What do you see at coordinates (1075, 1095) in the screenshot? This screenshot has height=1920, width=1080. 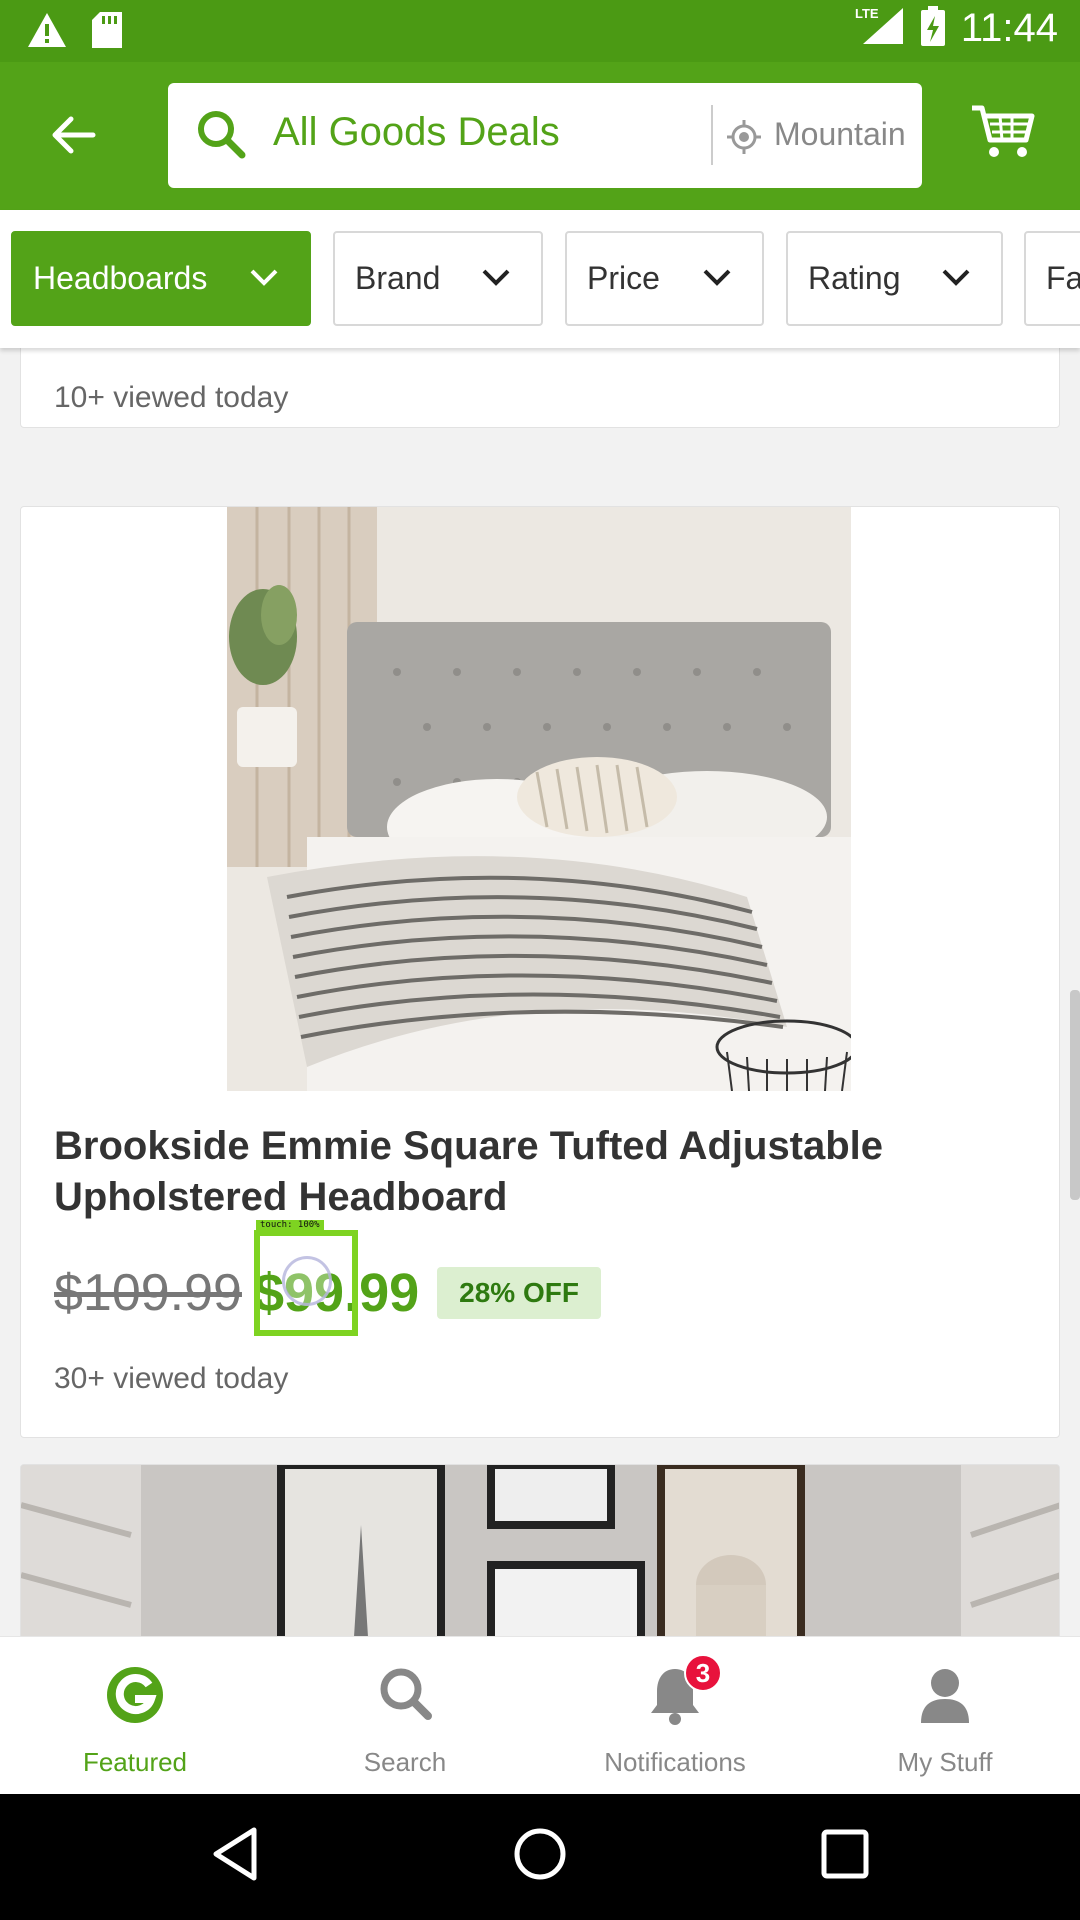 I see `scrollbar` at bounding box center [1075, 1095].